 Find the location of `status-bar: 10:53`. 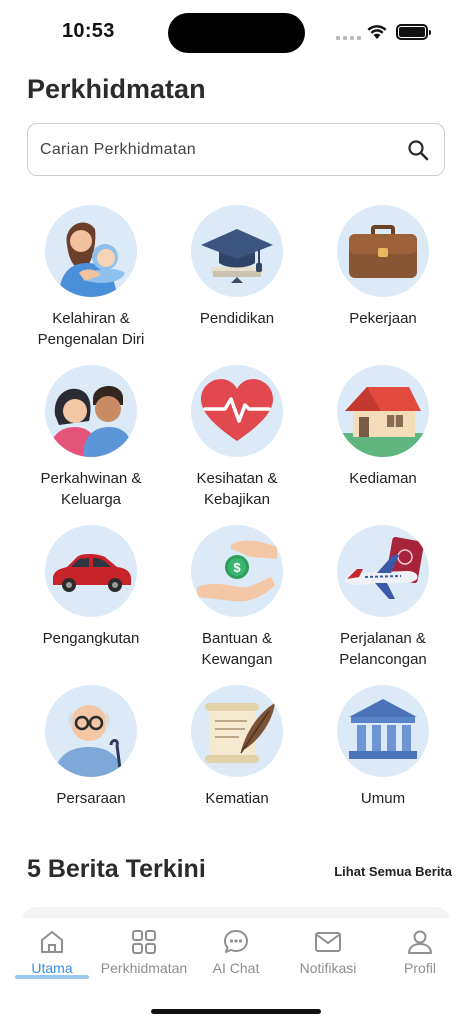

status-bar: 10:53 is located at coordinates (236, 31).